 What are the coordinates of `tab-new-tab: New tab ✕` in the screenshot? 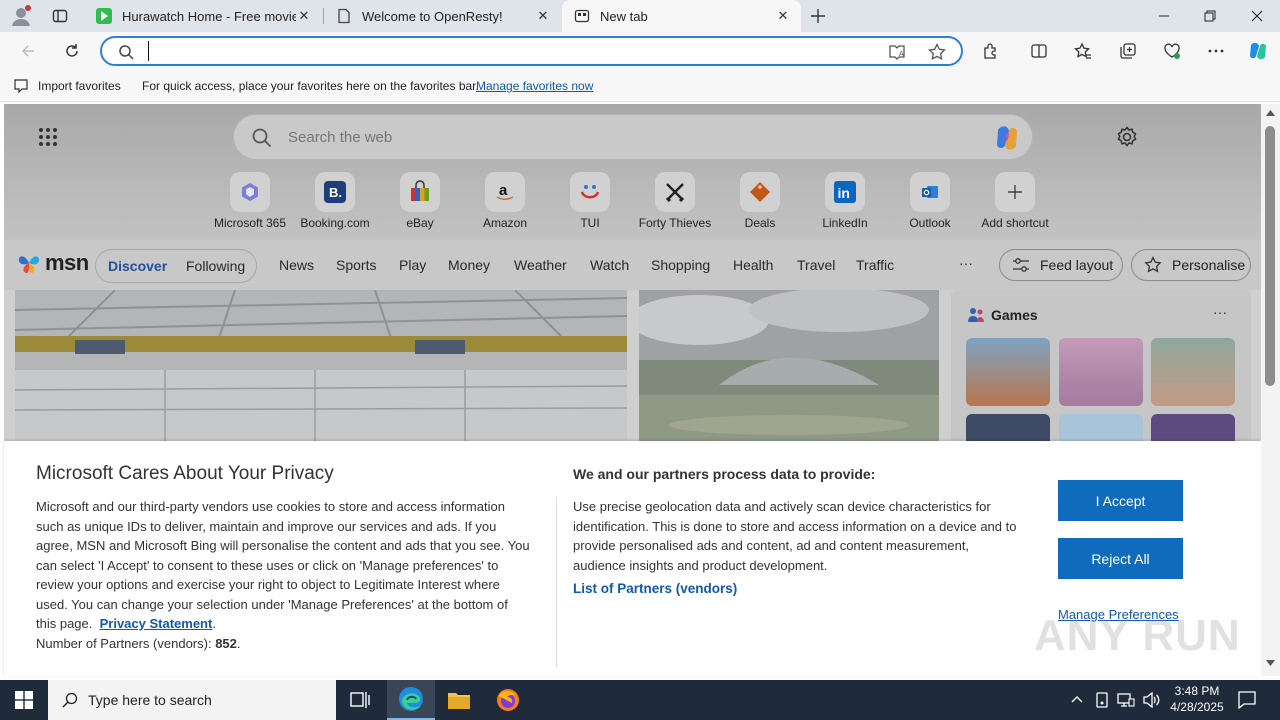 It's located at (681, 16).